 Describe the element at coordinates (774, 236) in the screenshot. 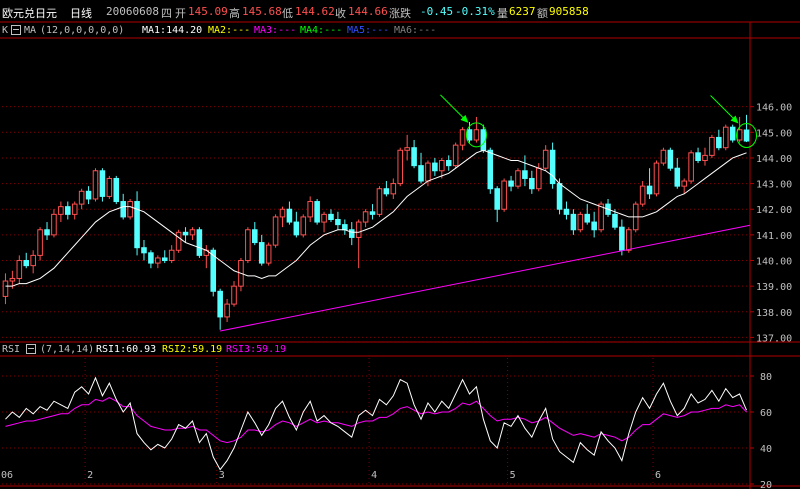

I see `price-tick-label: 141.00` at that location.